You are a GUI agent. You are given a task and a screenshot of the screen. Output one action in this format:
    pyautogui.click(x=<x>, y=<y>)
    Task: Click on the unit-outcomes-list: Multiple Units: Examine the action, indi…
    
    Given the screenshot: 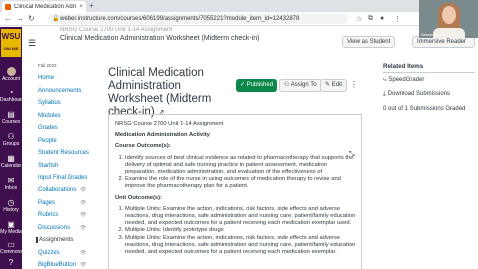 What is the action you would take?
    pyautogui.click(x=235, y=231)
    